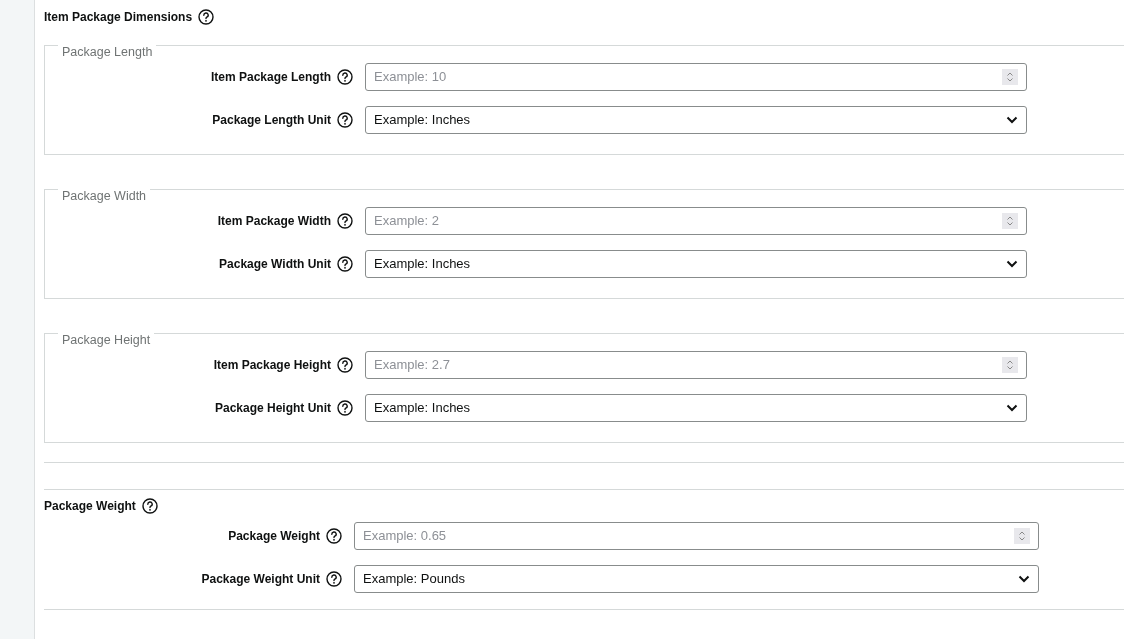 Image resolution: width=1124 pixels, height=639 pixels. What do you see at coordinates (272, 408) in the screenshot?
I see `field-label: Package Height Unit` at bounding box center [272, 408].